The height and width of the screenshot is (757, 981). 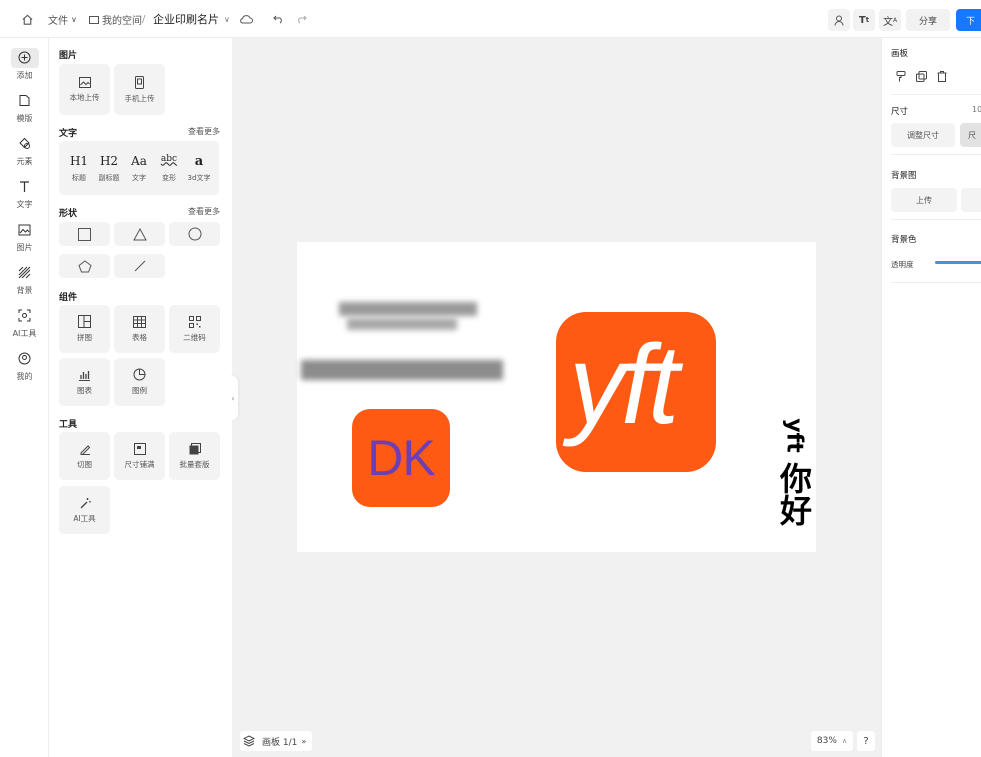 I want to click on size-option-button: 尺, so click(x=970, y=135).